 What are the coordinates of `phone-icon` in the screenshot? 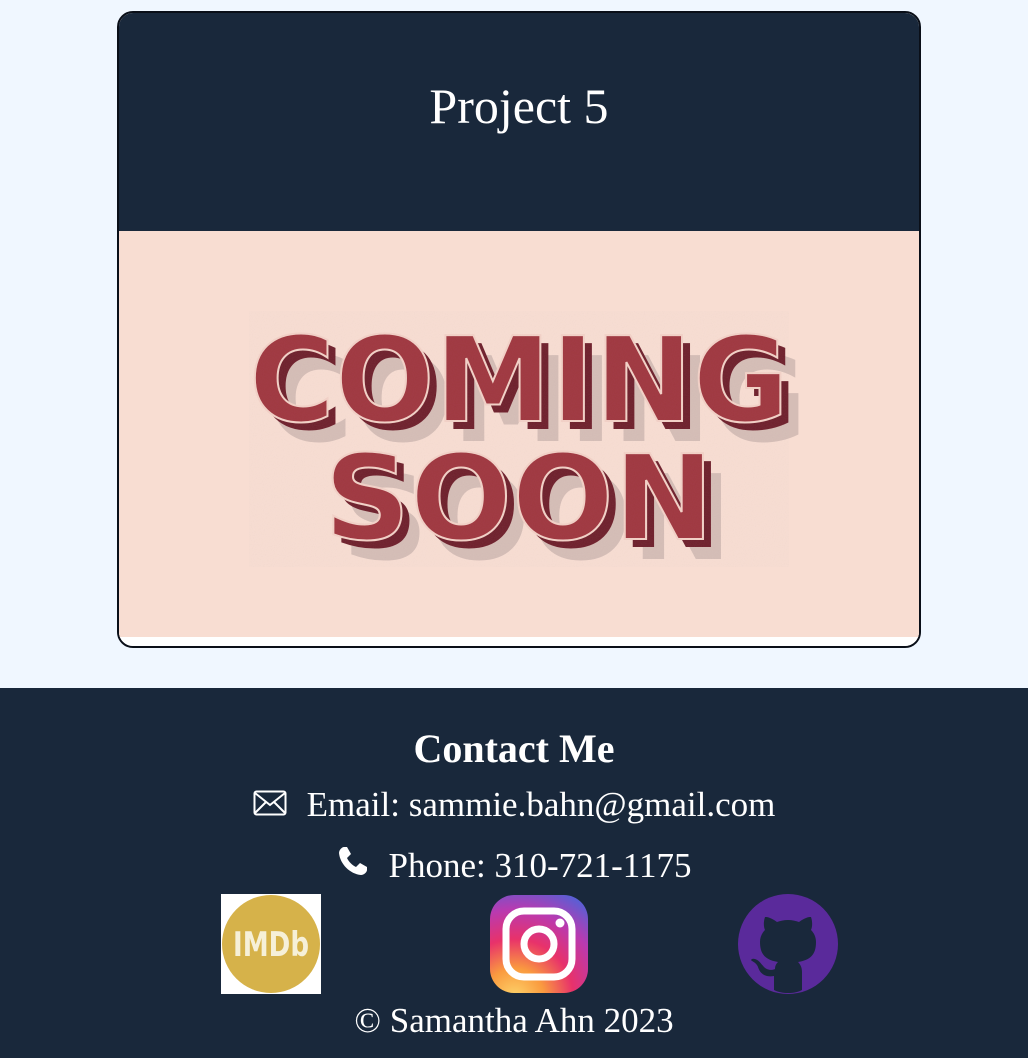 It's located at (353, 865).